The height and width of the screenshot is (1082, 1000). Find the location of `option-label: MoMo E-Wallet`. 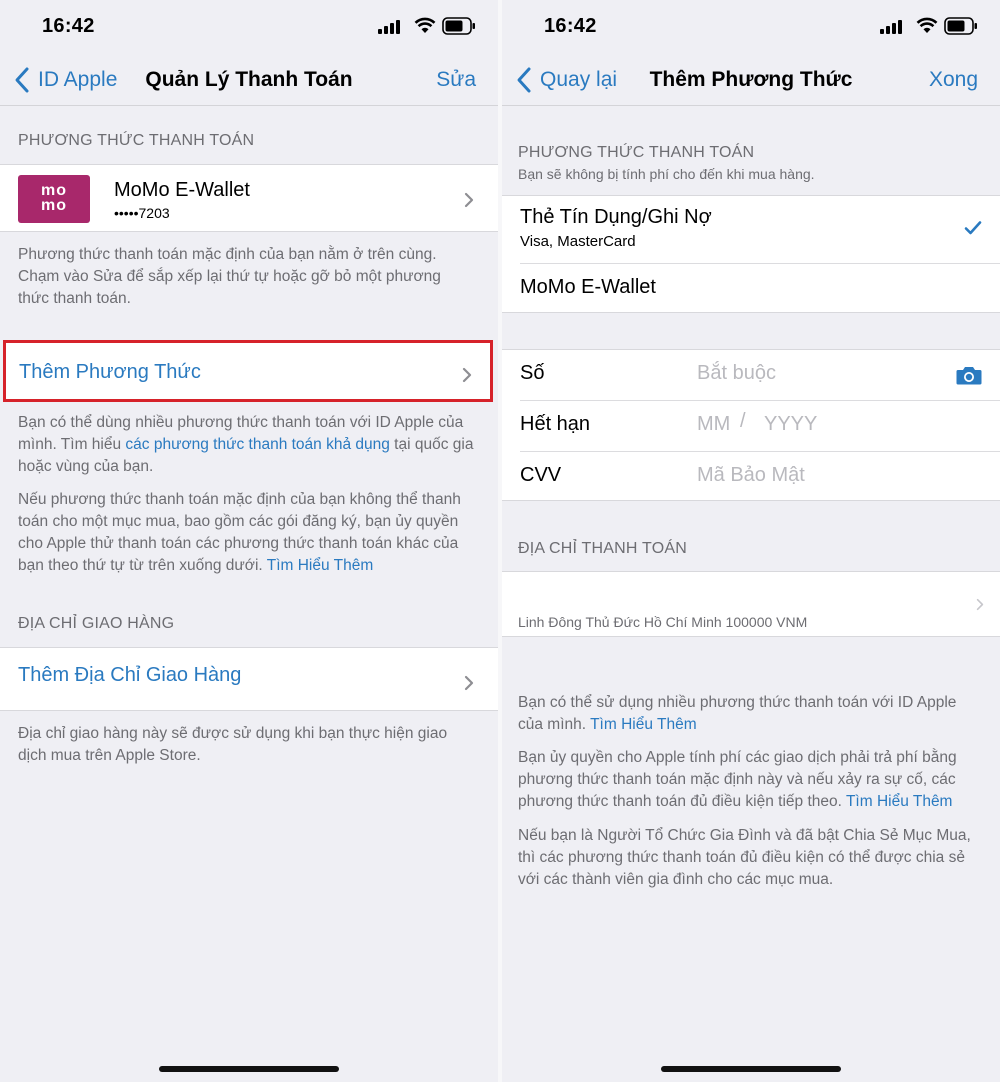

option-label: MoMo E-Wallet is located at coordinates (588, 287).